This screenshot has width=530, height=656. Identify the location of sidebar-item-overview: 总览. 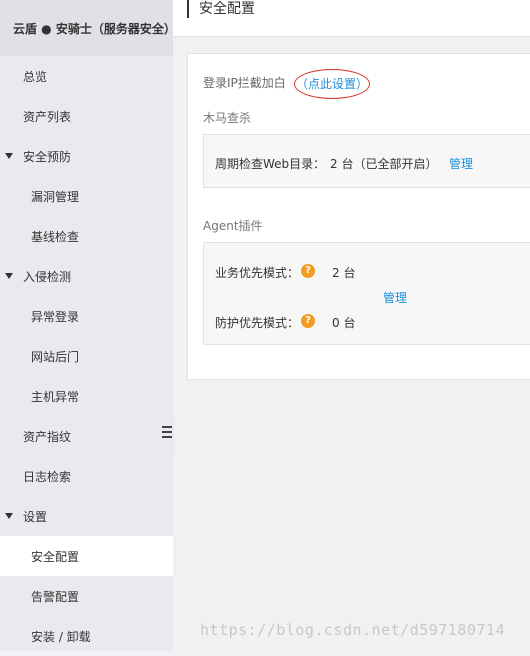
(86, 76).